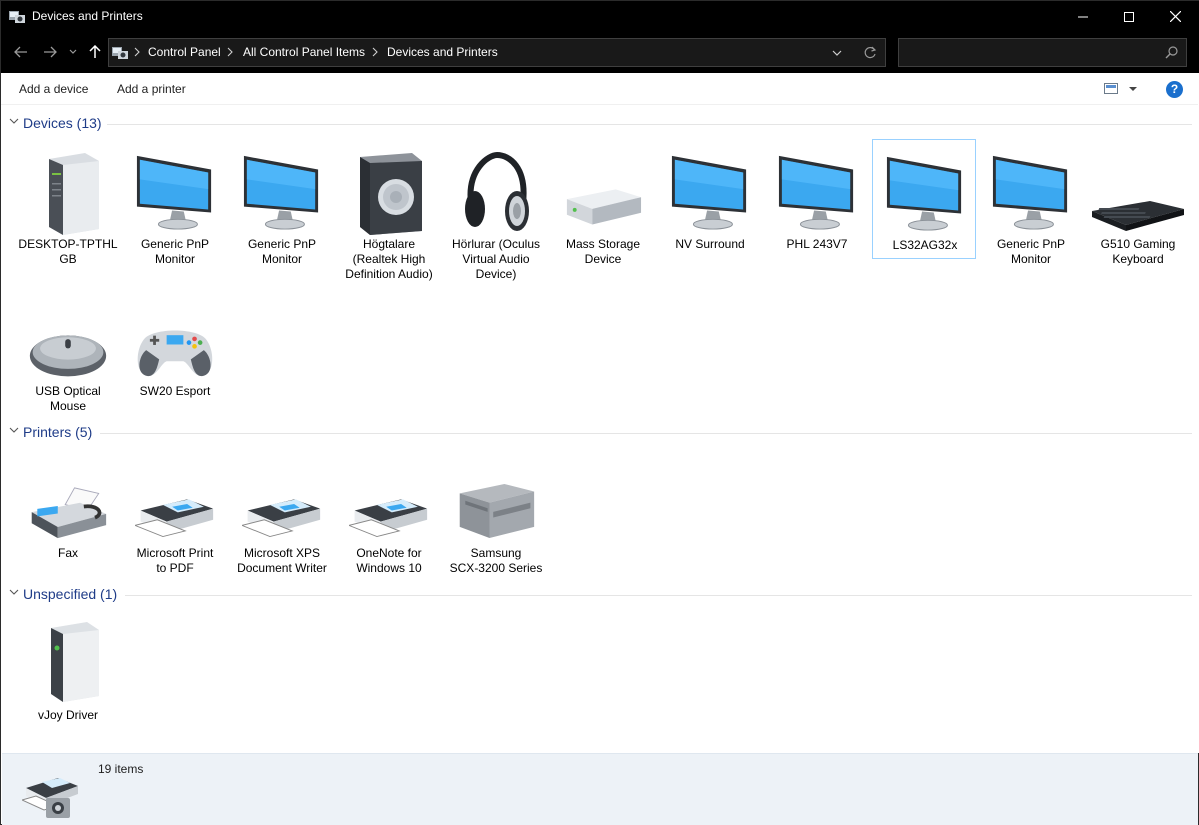 The image size is (1199, 825). Describe the element at coordinates (70, 594) in the screenshot. I see `group-label-unspecified: Unspecified (1)` at that location.